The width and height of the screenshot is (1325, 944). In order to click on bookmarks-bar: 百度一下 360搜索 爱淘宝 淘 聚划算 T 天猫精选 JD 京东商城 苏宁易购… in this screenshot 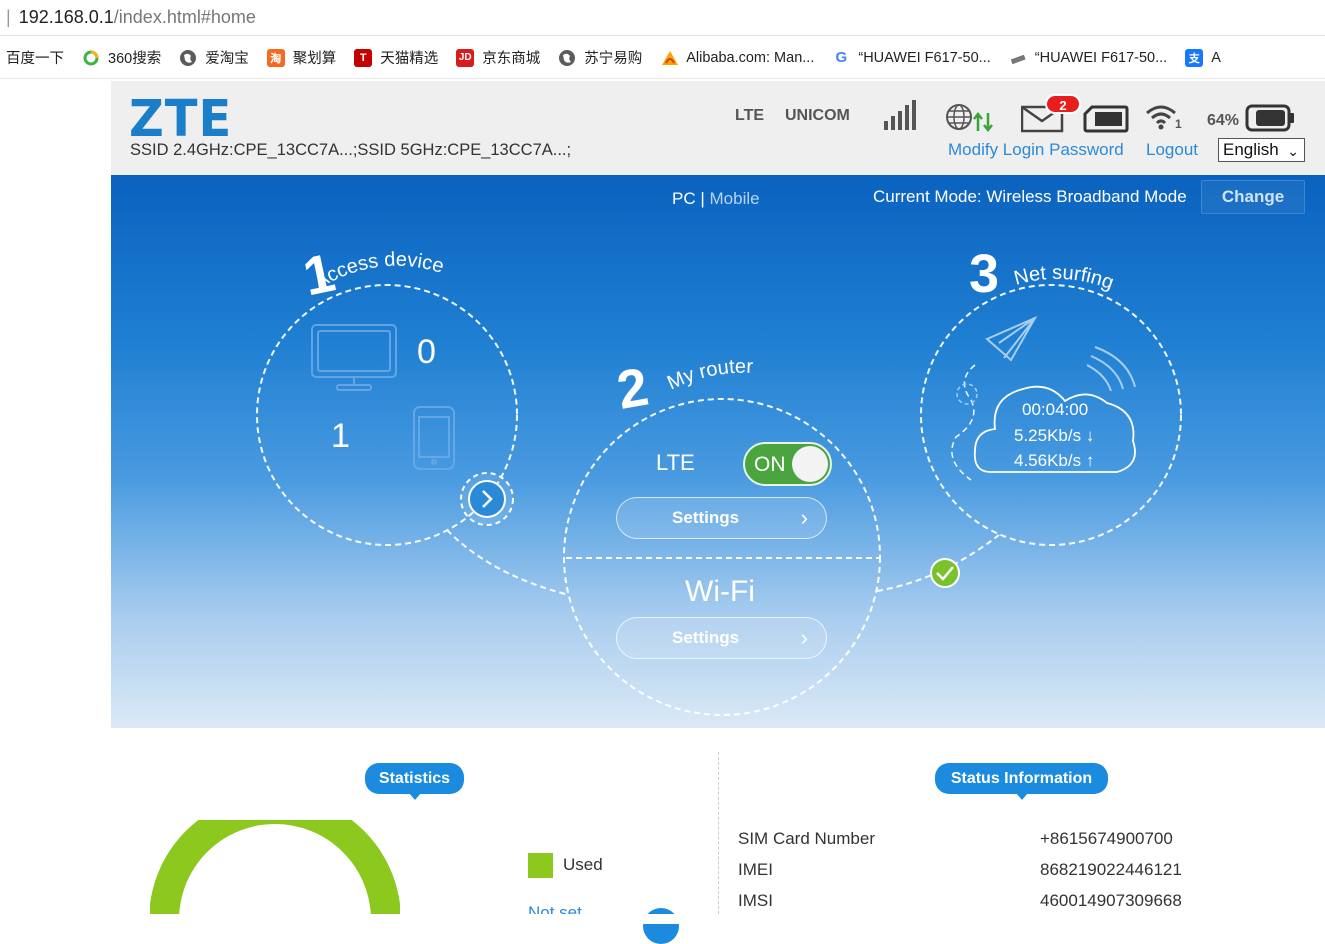, I will do `click(662, 58)`.